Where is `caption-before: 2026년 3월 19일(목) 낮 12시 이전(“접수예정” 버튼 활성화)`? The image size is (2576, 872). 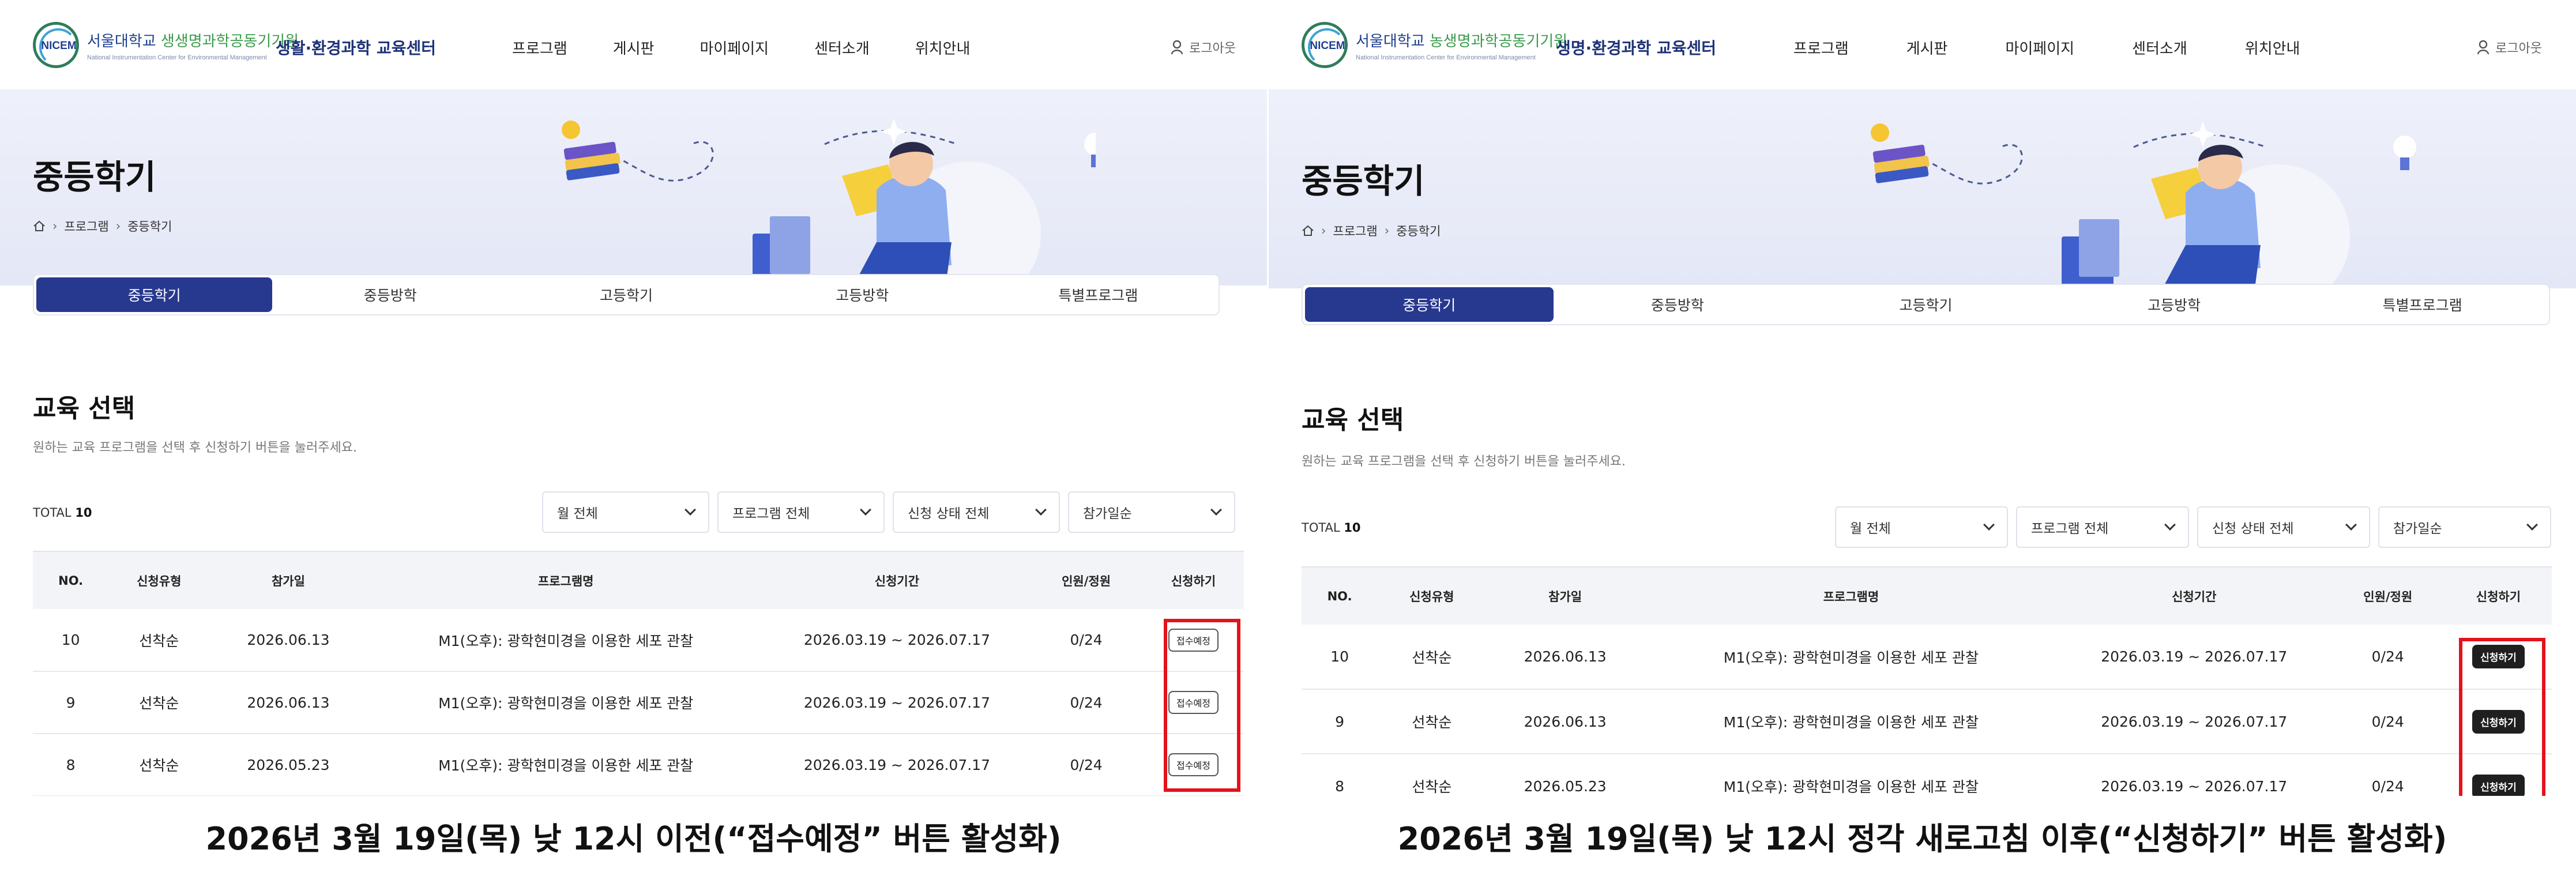 caption-before: 2026년 3월 19일(목) 낮 12시 이전(“접수예정” 버튼 활성화) is located at coordinates (633, 839).